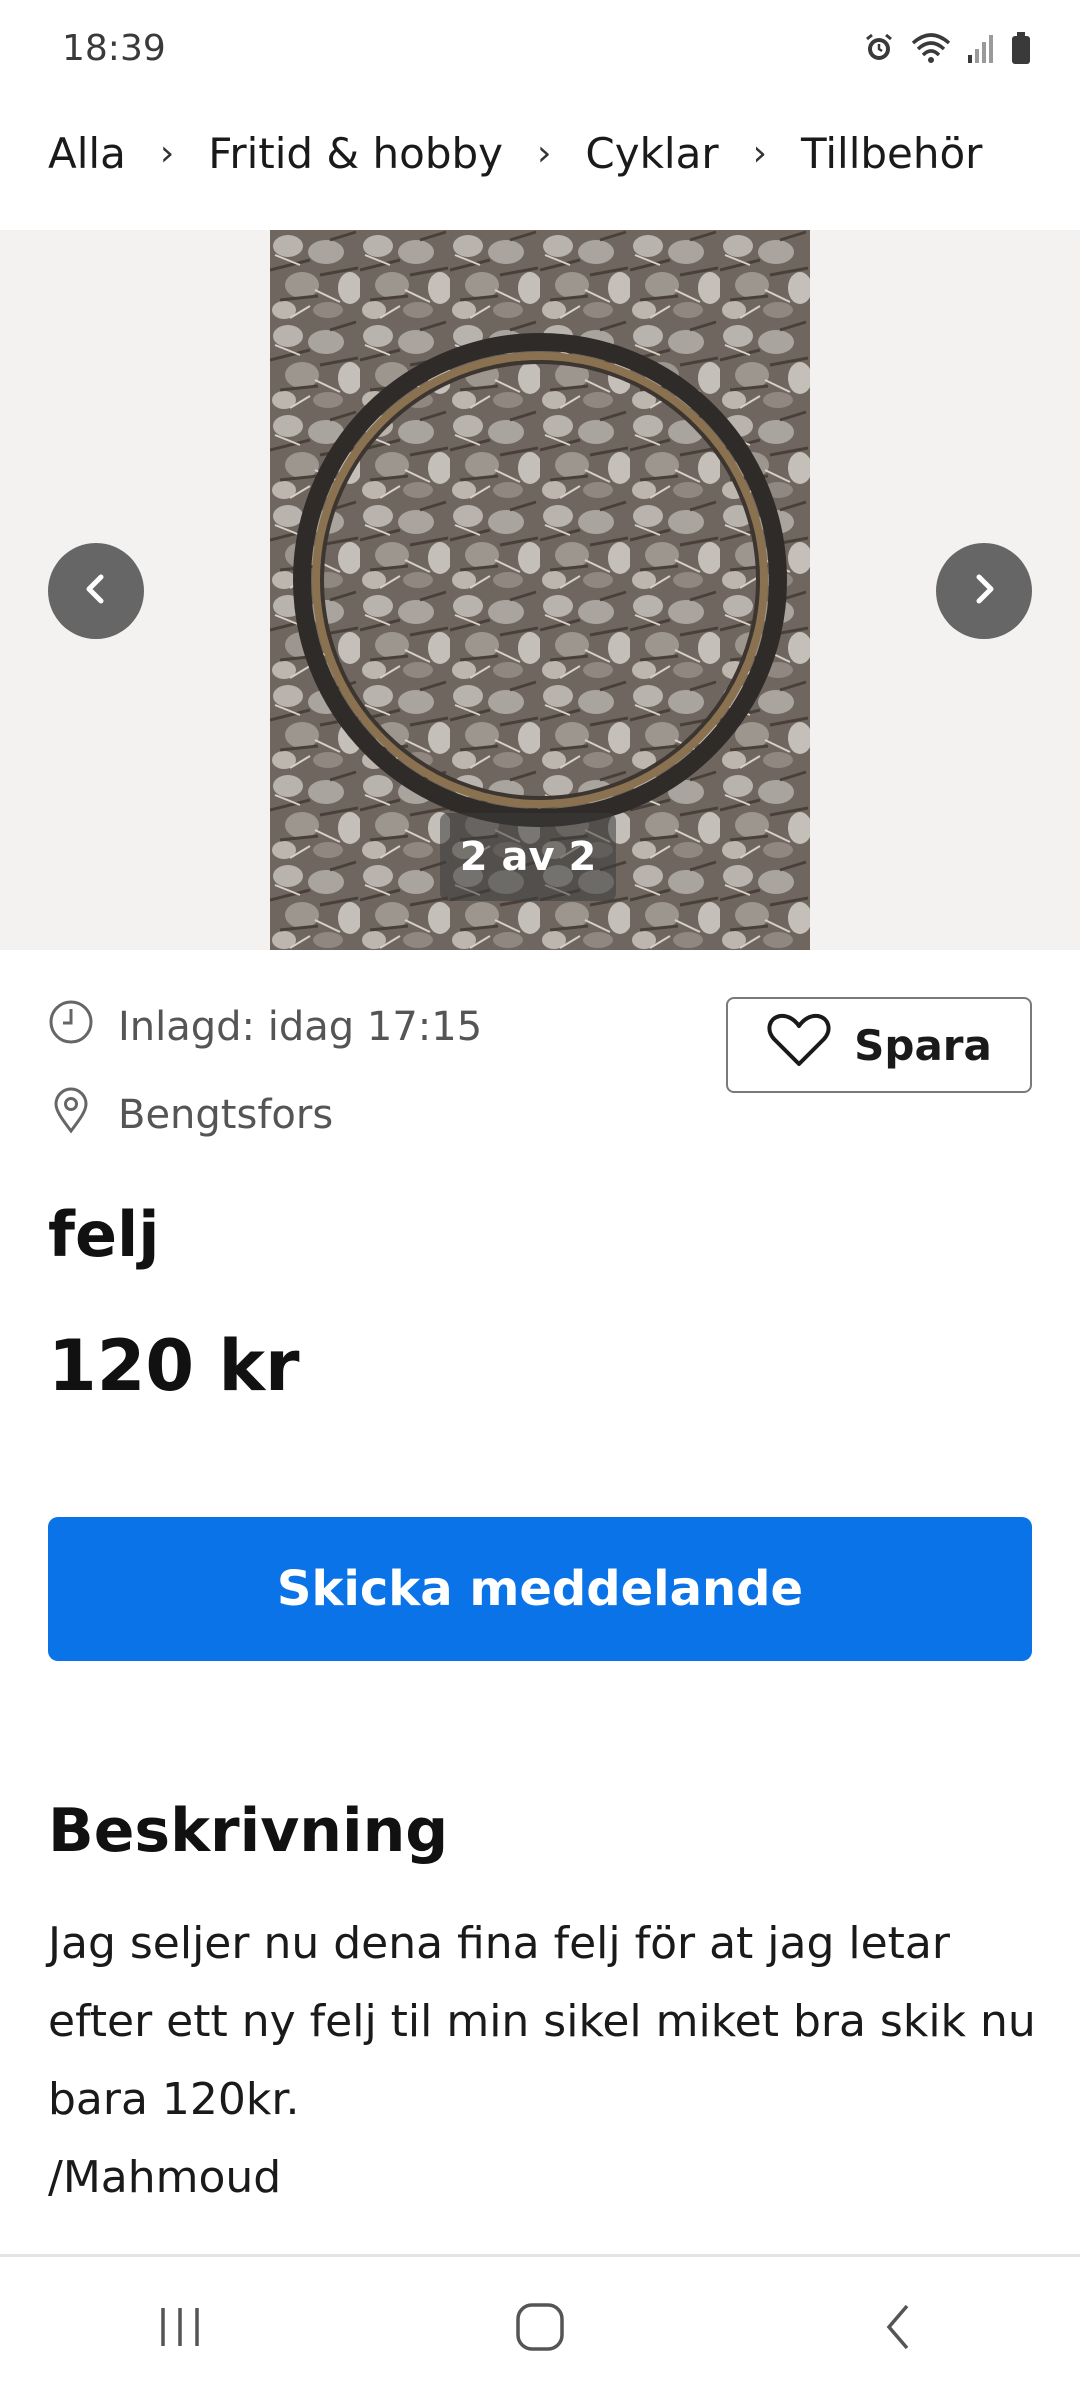  I want to click on save-label: Spara, so click(923, 1045).